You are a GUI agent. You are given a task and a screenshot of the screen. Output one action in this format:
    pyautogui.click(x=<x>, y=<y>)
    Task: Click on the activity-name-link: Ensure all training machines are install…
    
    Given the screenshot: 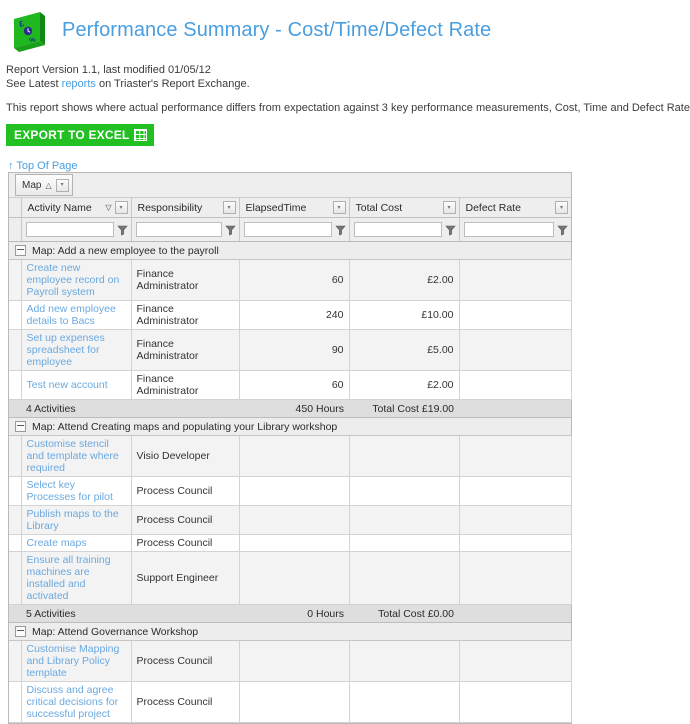 What is the action you would take?
    pyautogui.click(x=76, y=578)
    